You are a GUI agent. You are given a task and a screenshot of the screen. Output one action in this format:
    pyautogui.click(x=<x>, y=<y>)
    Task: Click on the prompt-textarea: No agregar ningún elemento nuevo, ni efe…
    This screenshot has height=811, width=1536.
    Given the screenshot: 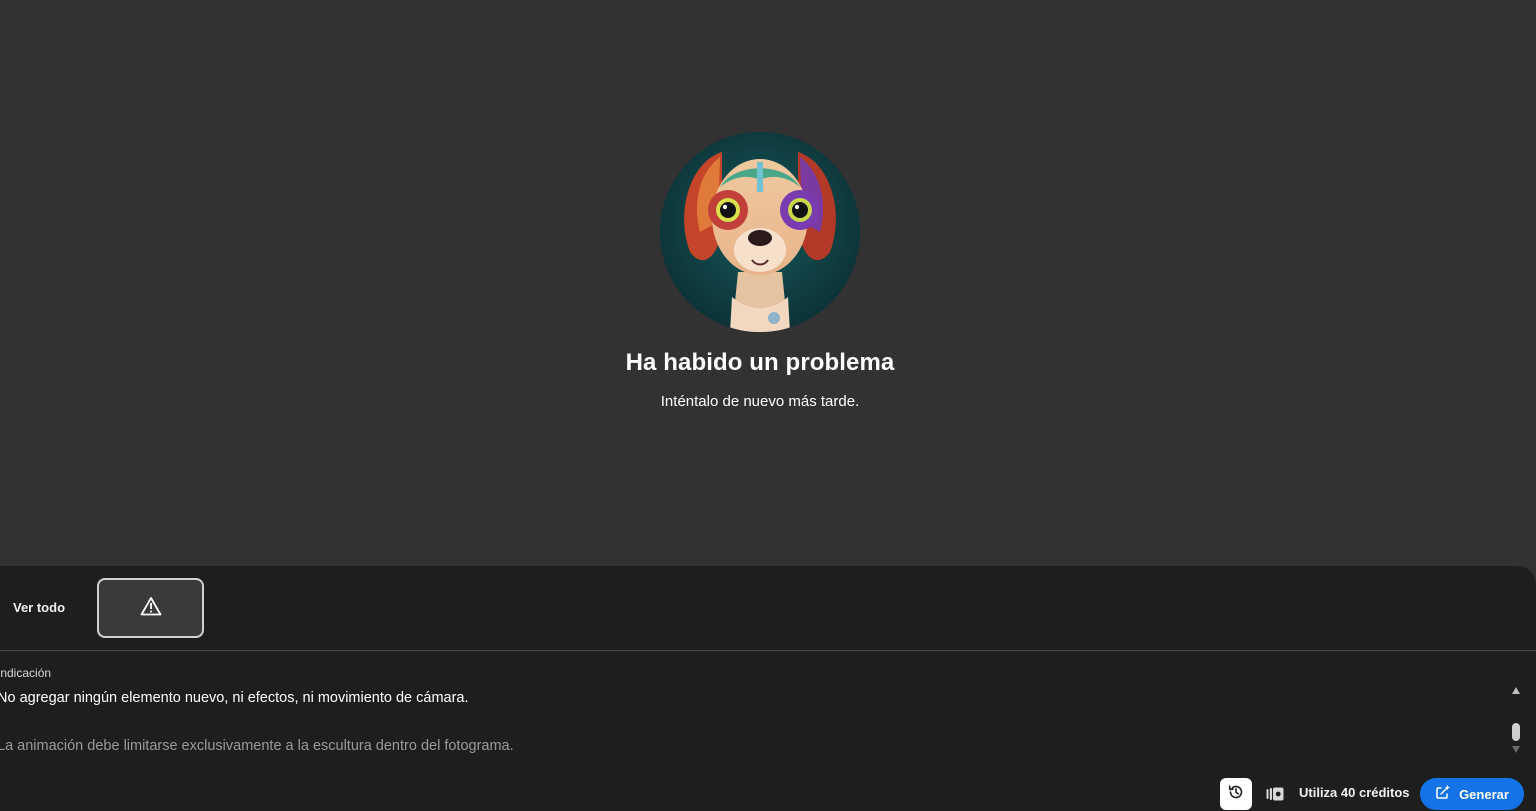 What is the action you would take?
    pyautogui.click(x=748, y=721)
    